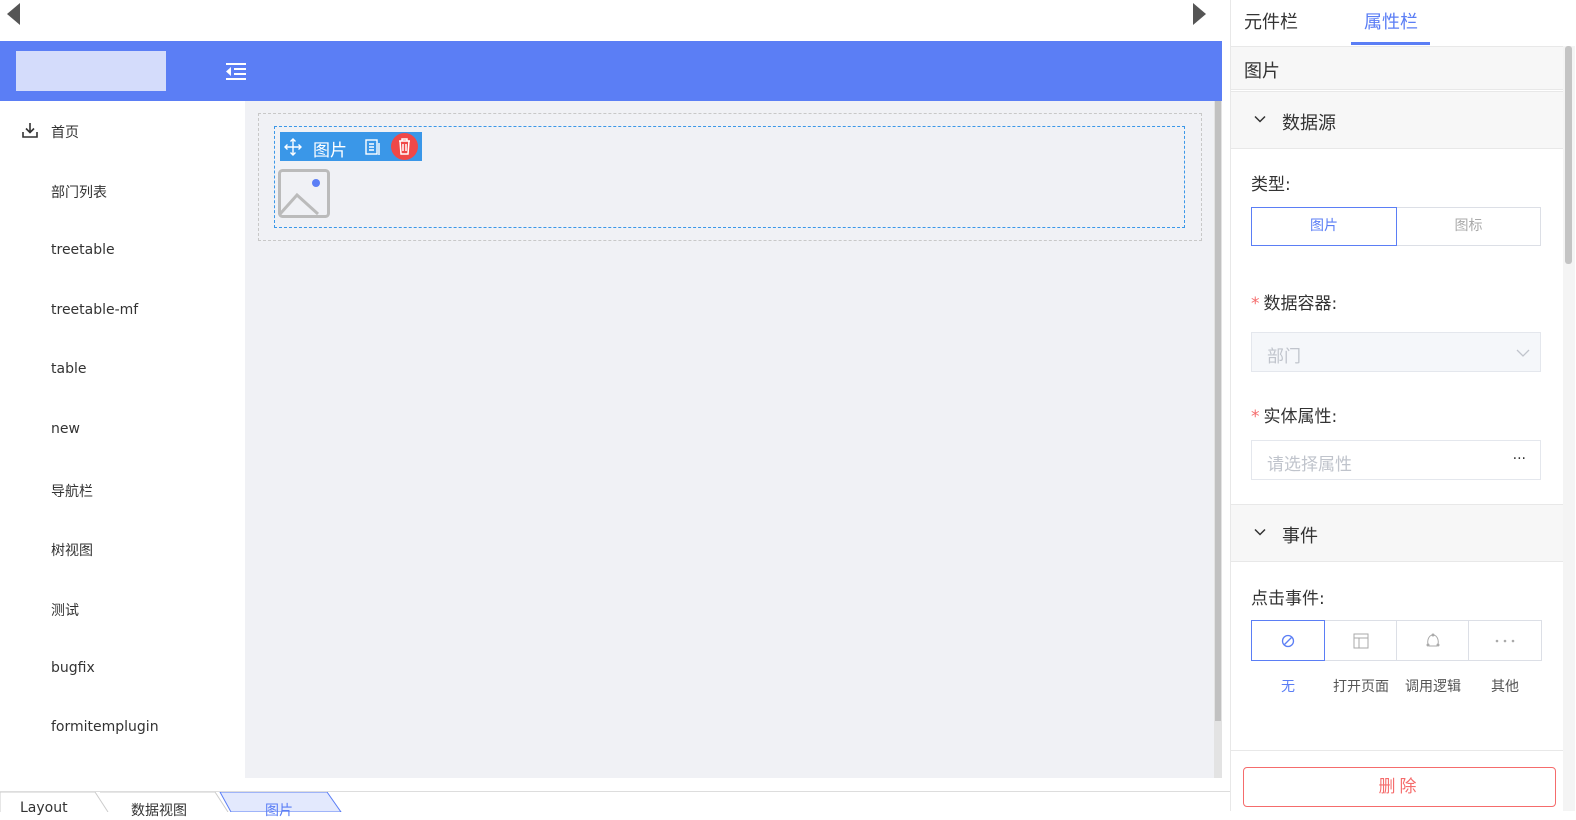 Image resolution: width=1576 pixels, height=820 pixels. Describe the element at coordinates (1468, 226) in the screenshot. I see `type-option-icon: 图标` at that location.